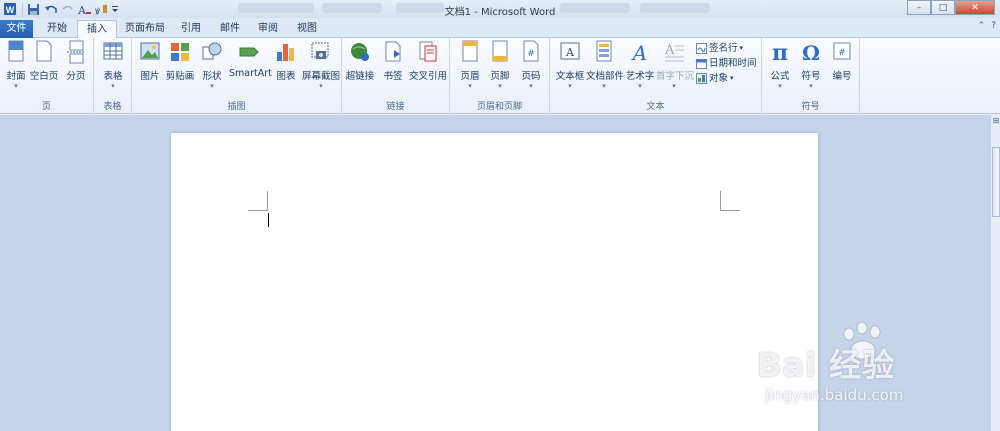 This screenshot has width=1000, height=431. What do you see at coordinates (993, 26) in the screenshot?
I see `help-icon: ?` at bounding box center [993, 26].